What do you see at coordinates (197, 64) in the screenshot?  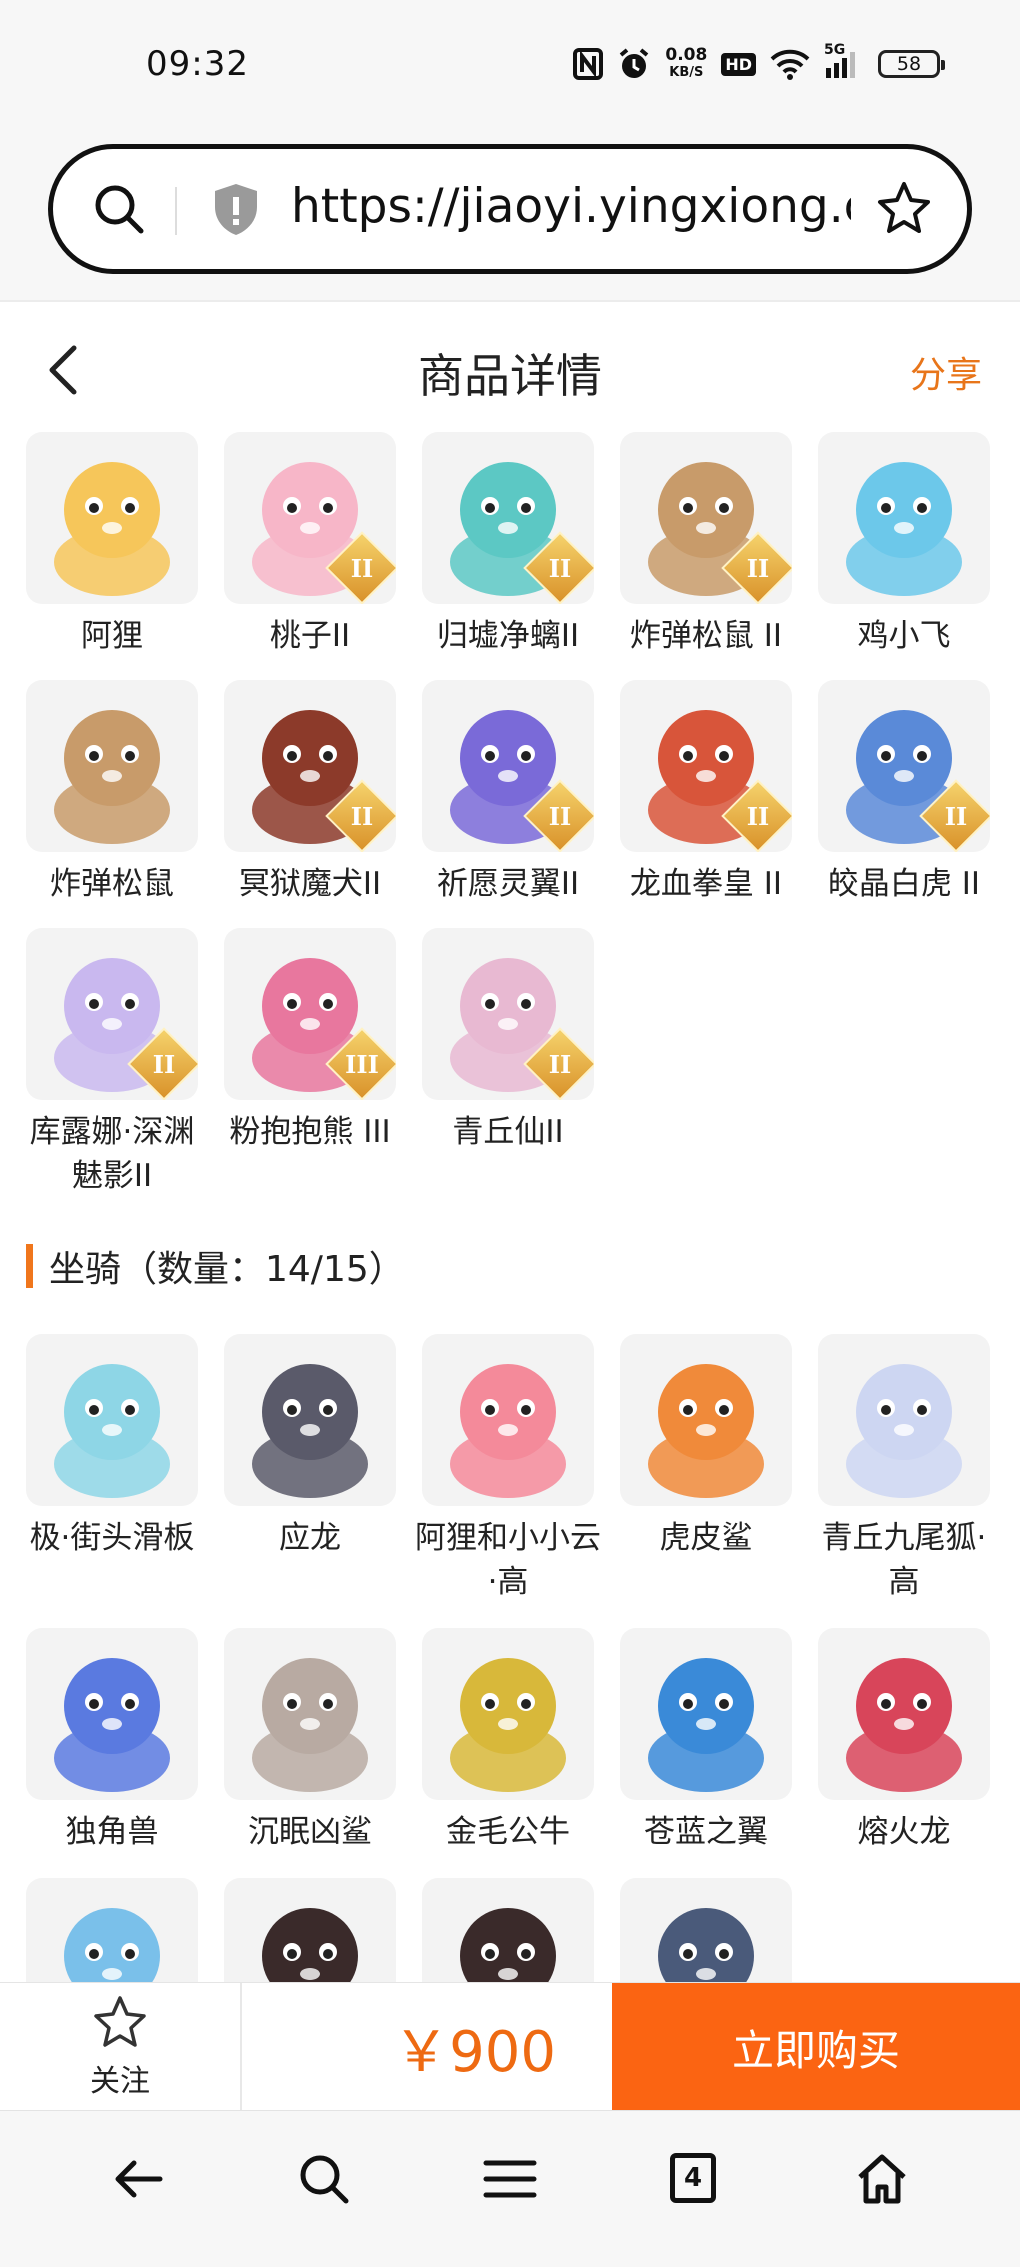 I see `status-time: 09:32` at bounding box center [197, 64].